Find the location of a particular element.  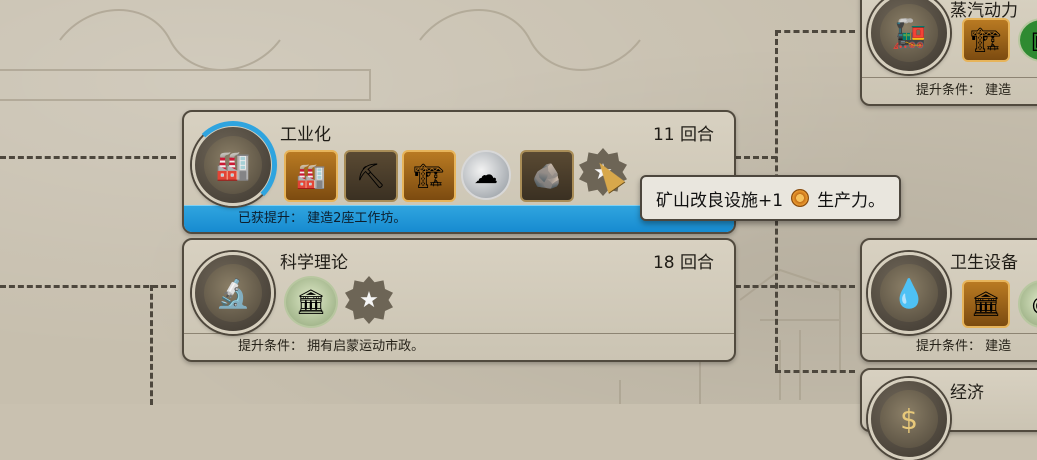

quarry-improvement-icon: 🪨 is located at coordinates (547, 176).